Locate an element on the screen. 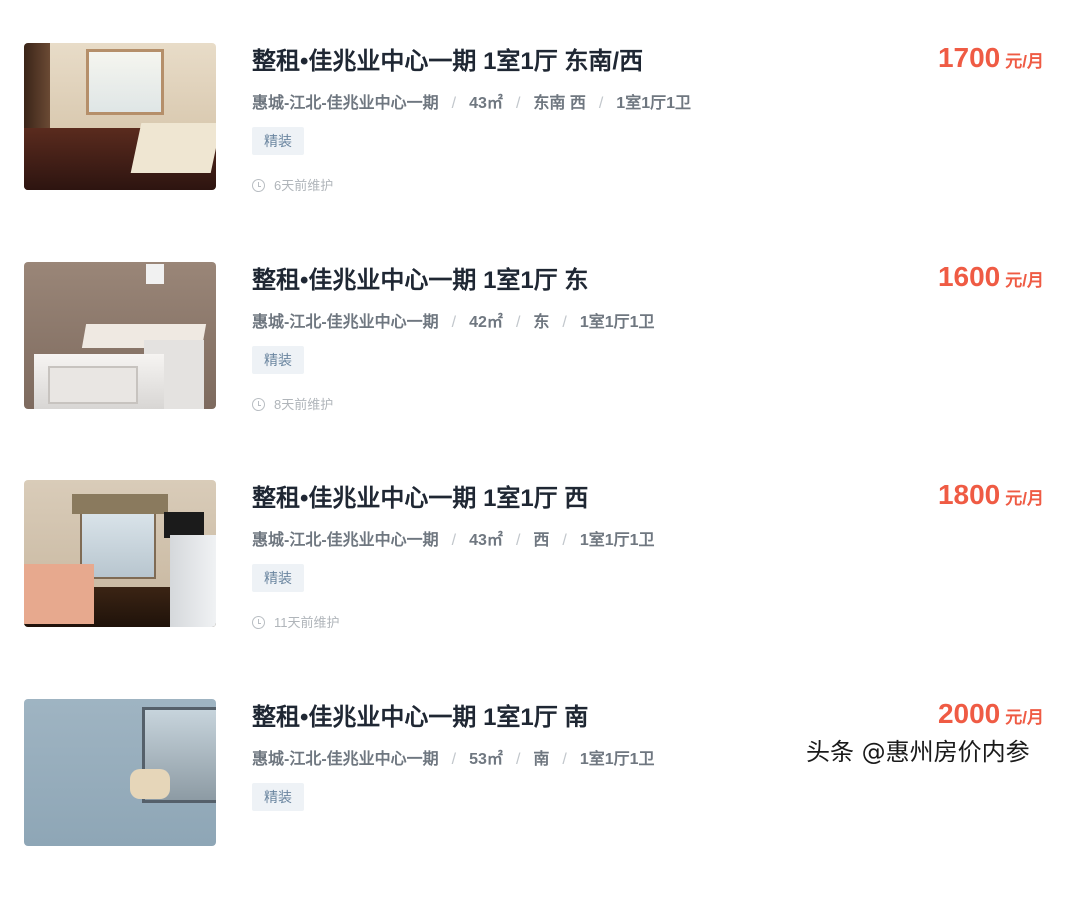 Image resolution: width=1079 pixels, height=899 pixels. listing-description: 惠城-江北-佳兆业中心一期 / 43㎡ / 西 / 1室1厅1卫 is located at coordinates (453, 538).